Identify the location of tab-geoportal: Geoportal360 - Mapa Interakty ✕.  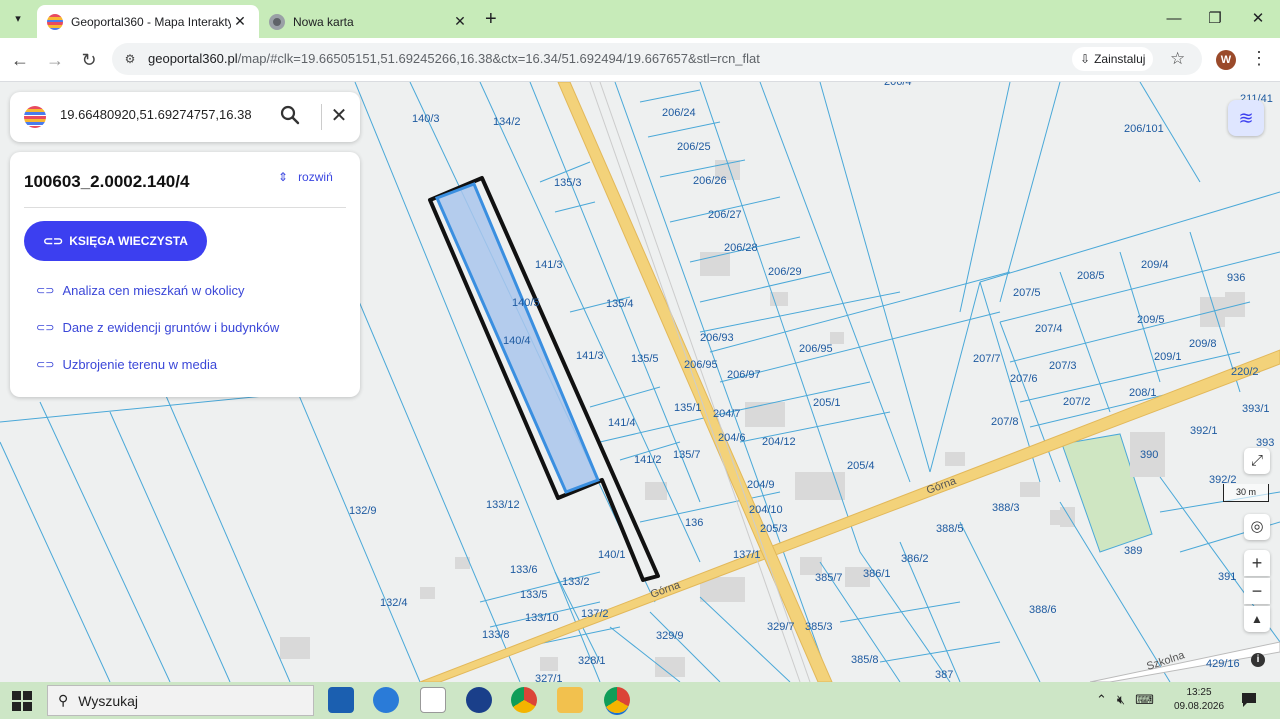
(148, 21).